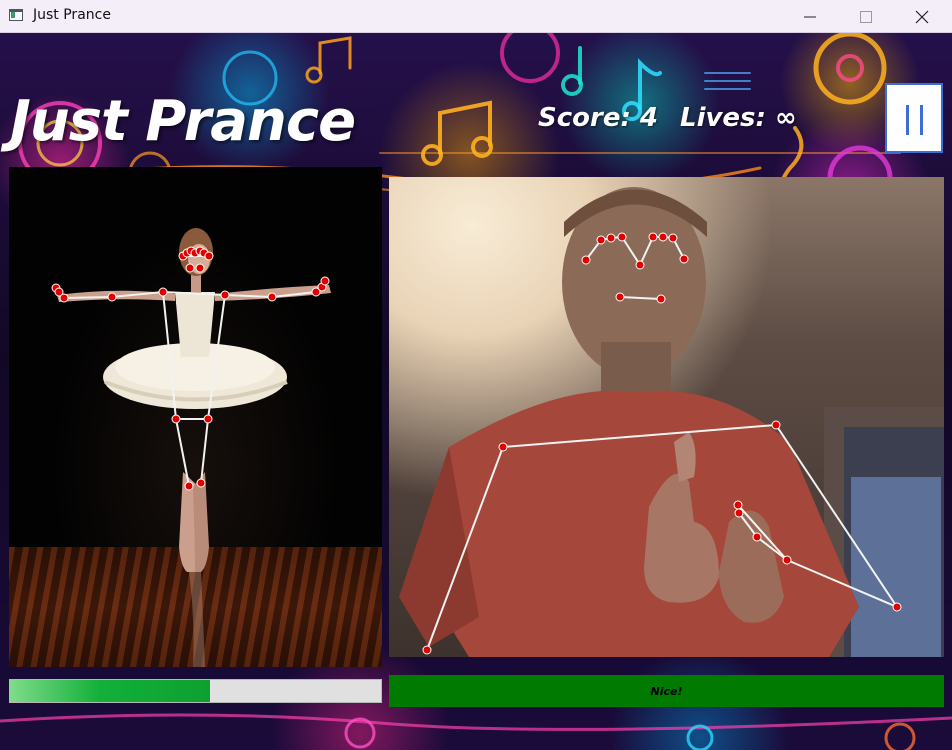 This screenshot has height=750, width=952. I want to click on pause-button, so click(914, 118).